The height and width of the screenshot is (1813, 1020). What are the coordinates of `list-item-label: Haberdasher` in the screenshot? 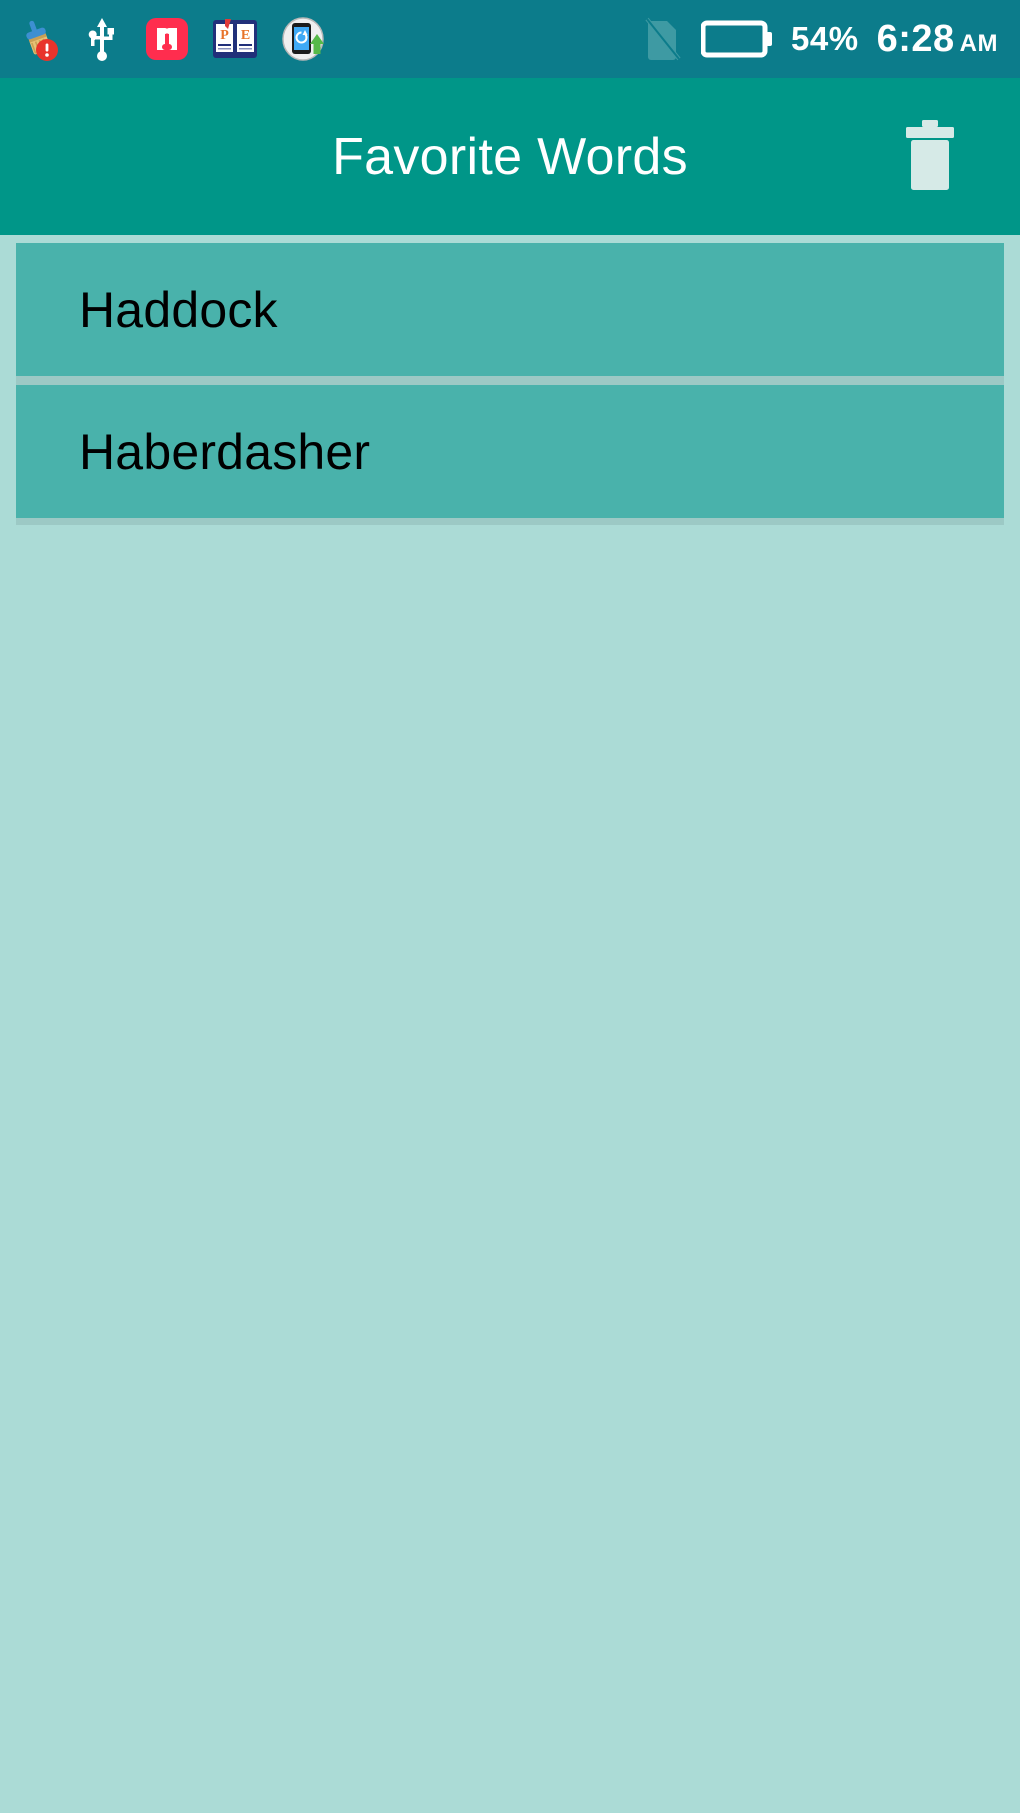 It's located at (225, 451).